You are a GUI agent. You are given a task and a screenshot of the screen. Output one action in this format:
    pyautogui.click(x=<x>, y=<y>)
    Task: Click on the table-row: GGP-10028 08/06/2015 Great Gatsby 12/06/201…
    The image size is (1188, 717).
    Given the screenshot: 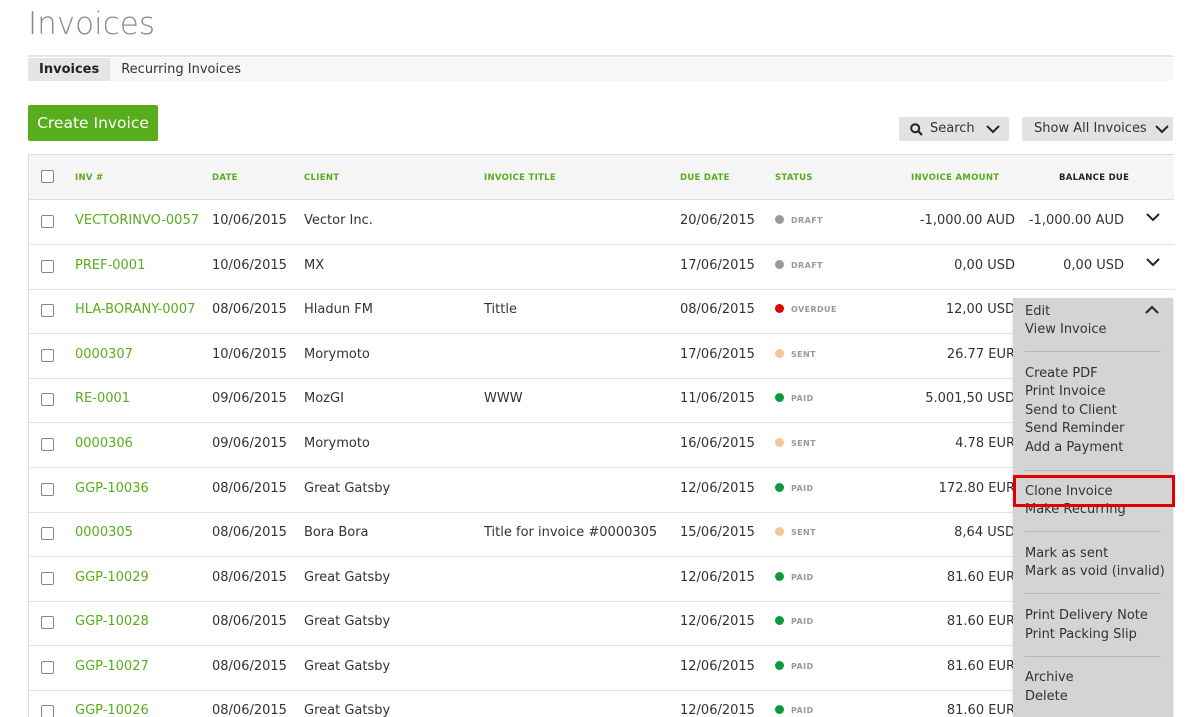 What is the action you would take?
    pyautogui.click(x=601, y=623)
    